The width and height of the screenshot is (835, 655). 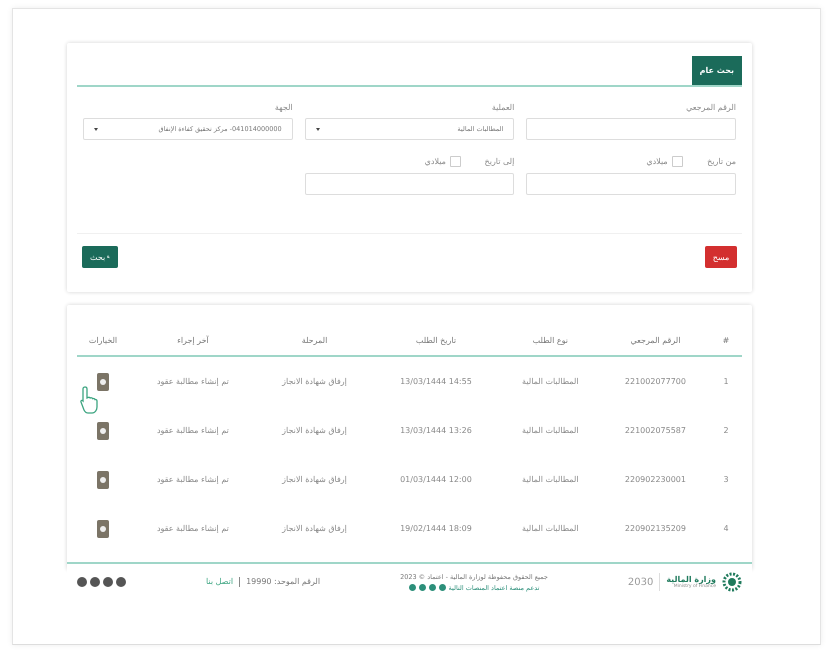 What do you see at coordinates (100, 257) in the screenshot?
I see `search-button: بحث` at bounding box center [100, 257].